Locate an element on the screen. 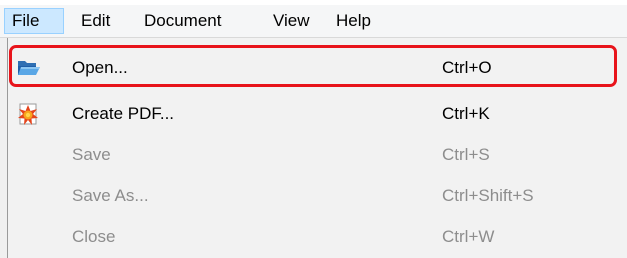 The image size is (627, 258). menu-item-shortcut: Ctrl+S is located at coordinates (466, 154).